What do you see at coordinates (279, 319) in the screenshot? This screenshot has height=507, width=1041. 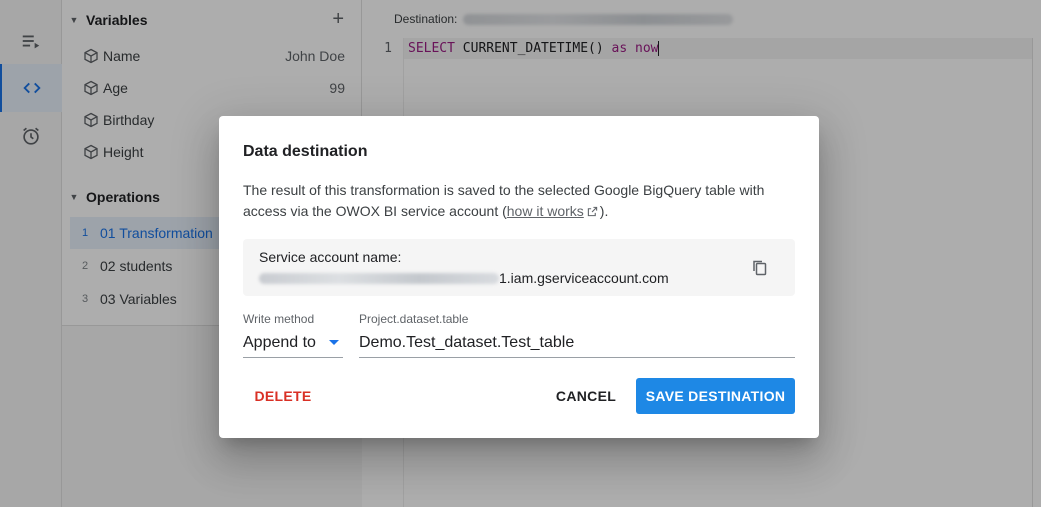 I see `write-method-label: Write method` at bounding box center [279, 319].